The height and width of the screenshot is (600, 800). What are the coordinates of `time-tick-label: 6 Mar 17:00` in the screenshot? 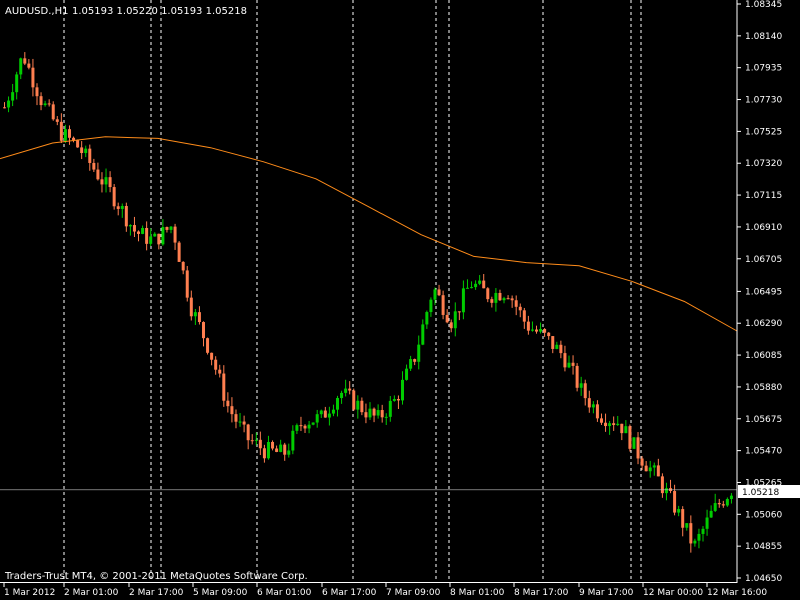 It's located at (349, 593).